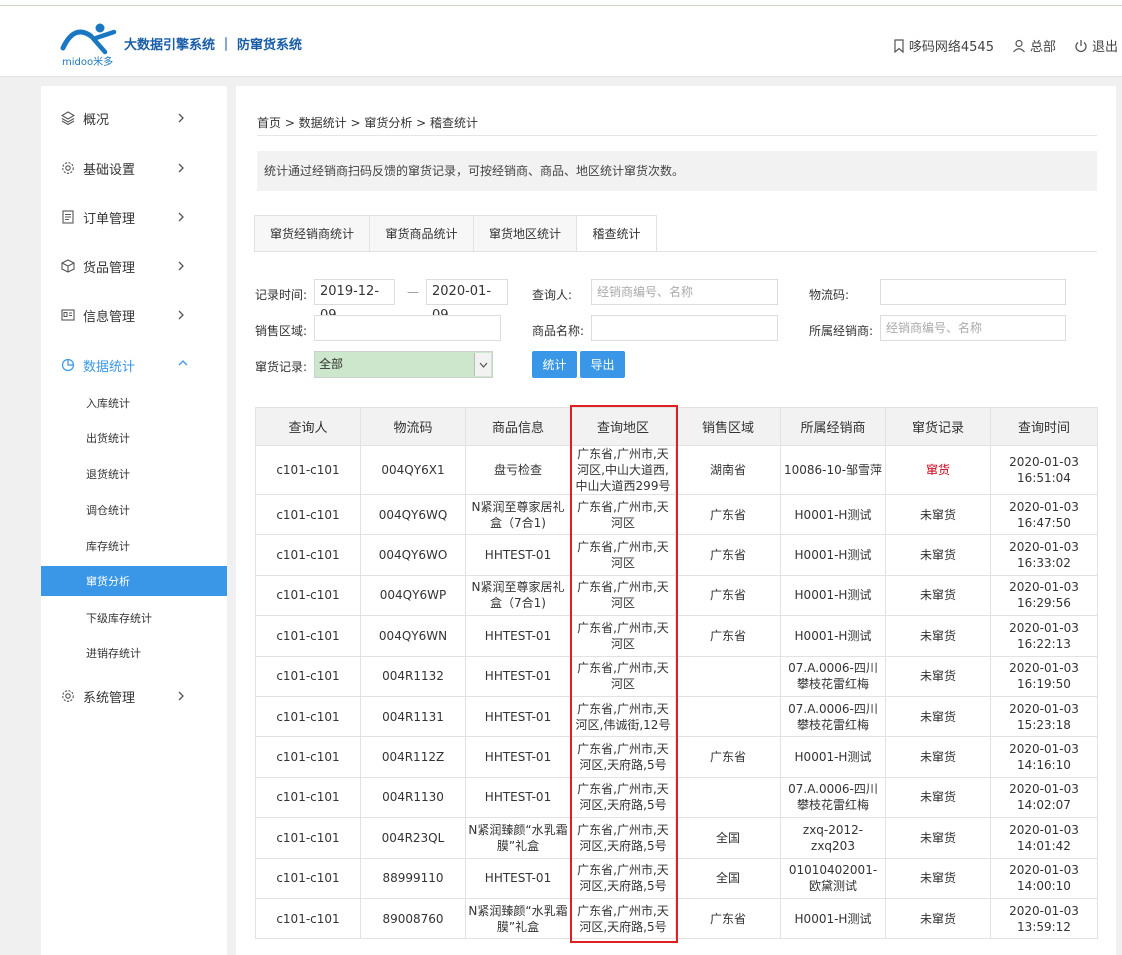 Image resolution: width=1122 pixels, height=955 pixels. What do you see at coordinates (623, 757) in the screenshot?
I see `query-area-cell-text: 广东省,广州市,天河区,天府路,5号` at bounding box center [623, 757].